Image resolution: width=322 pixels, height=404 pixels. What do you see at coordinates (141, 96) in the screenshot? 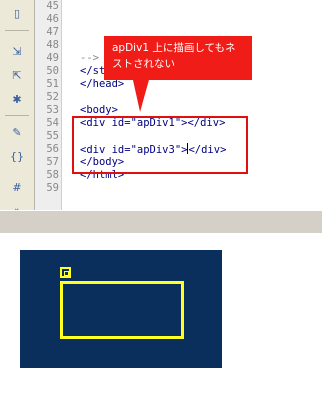
I see `callout-pointer` at bounding box center [141, 96].